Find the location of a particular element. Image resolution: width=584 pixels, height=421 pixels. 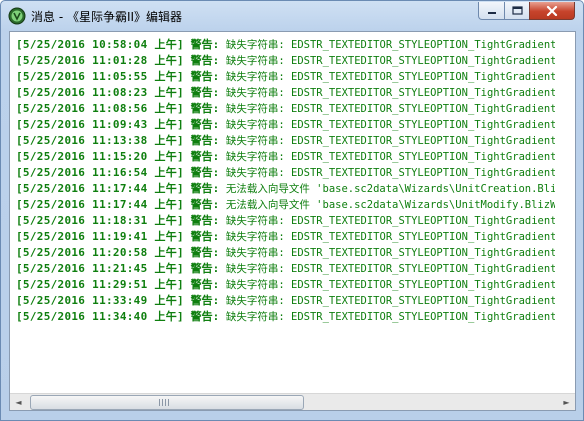

log-timestamp: [5/25/2016 11:08:23 上午] is located at coordinates (100, 92).